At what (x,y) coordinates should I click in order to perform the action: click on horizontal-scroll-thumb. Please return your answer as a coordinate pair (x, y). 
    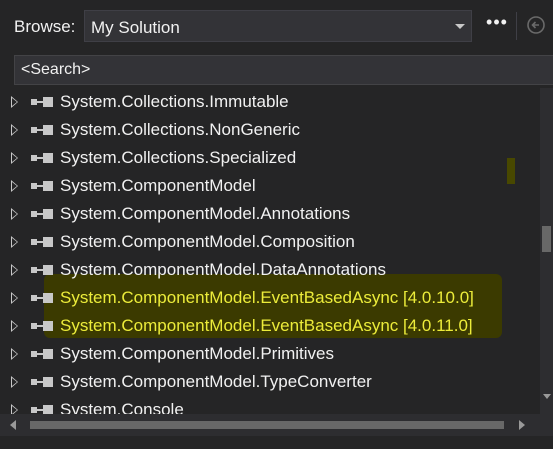
    Looking at the image, I should click on (267, 425).